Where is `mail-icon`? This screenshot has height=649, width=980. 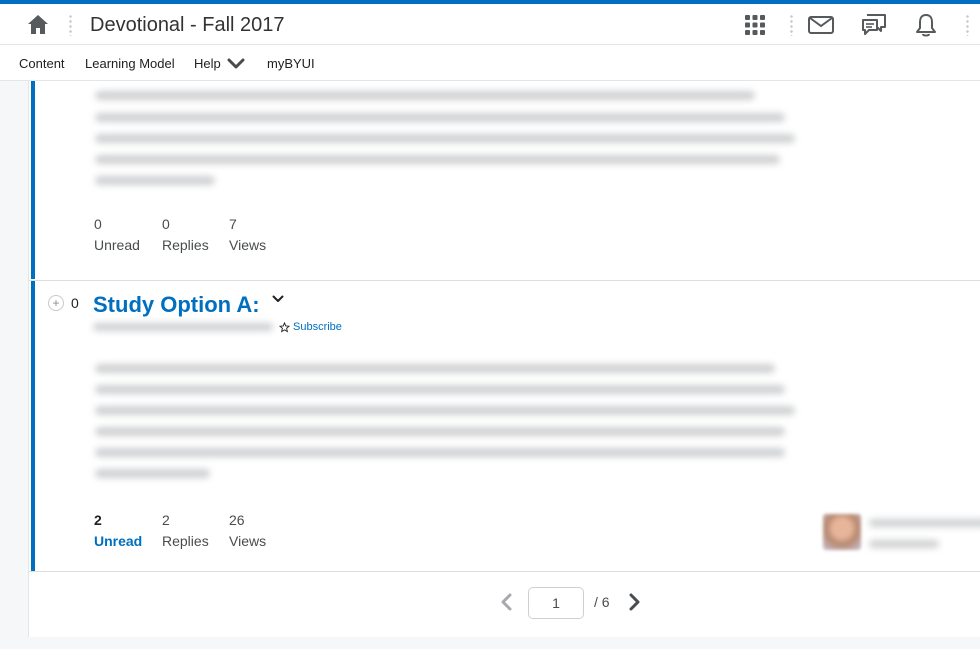
mail-icon is located at coordinates (821, 25).